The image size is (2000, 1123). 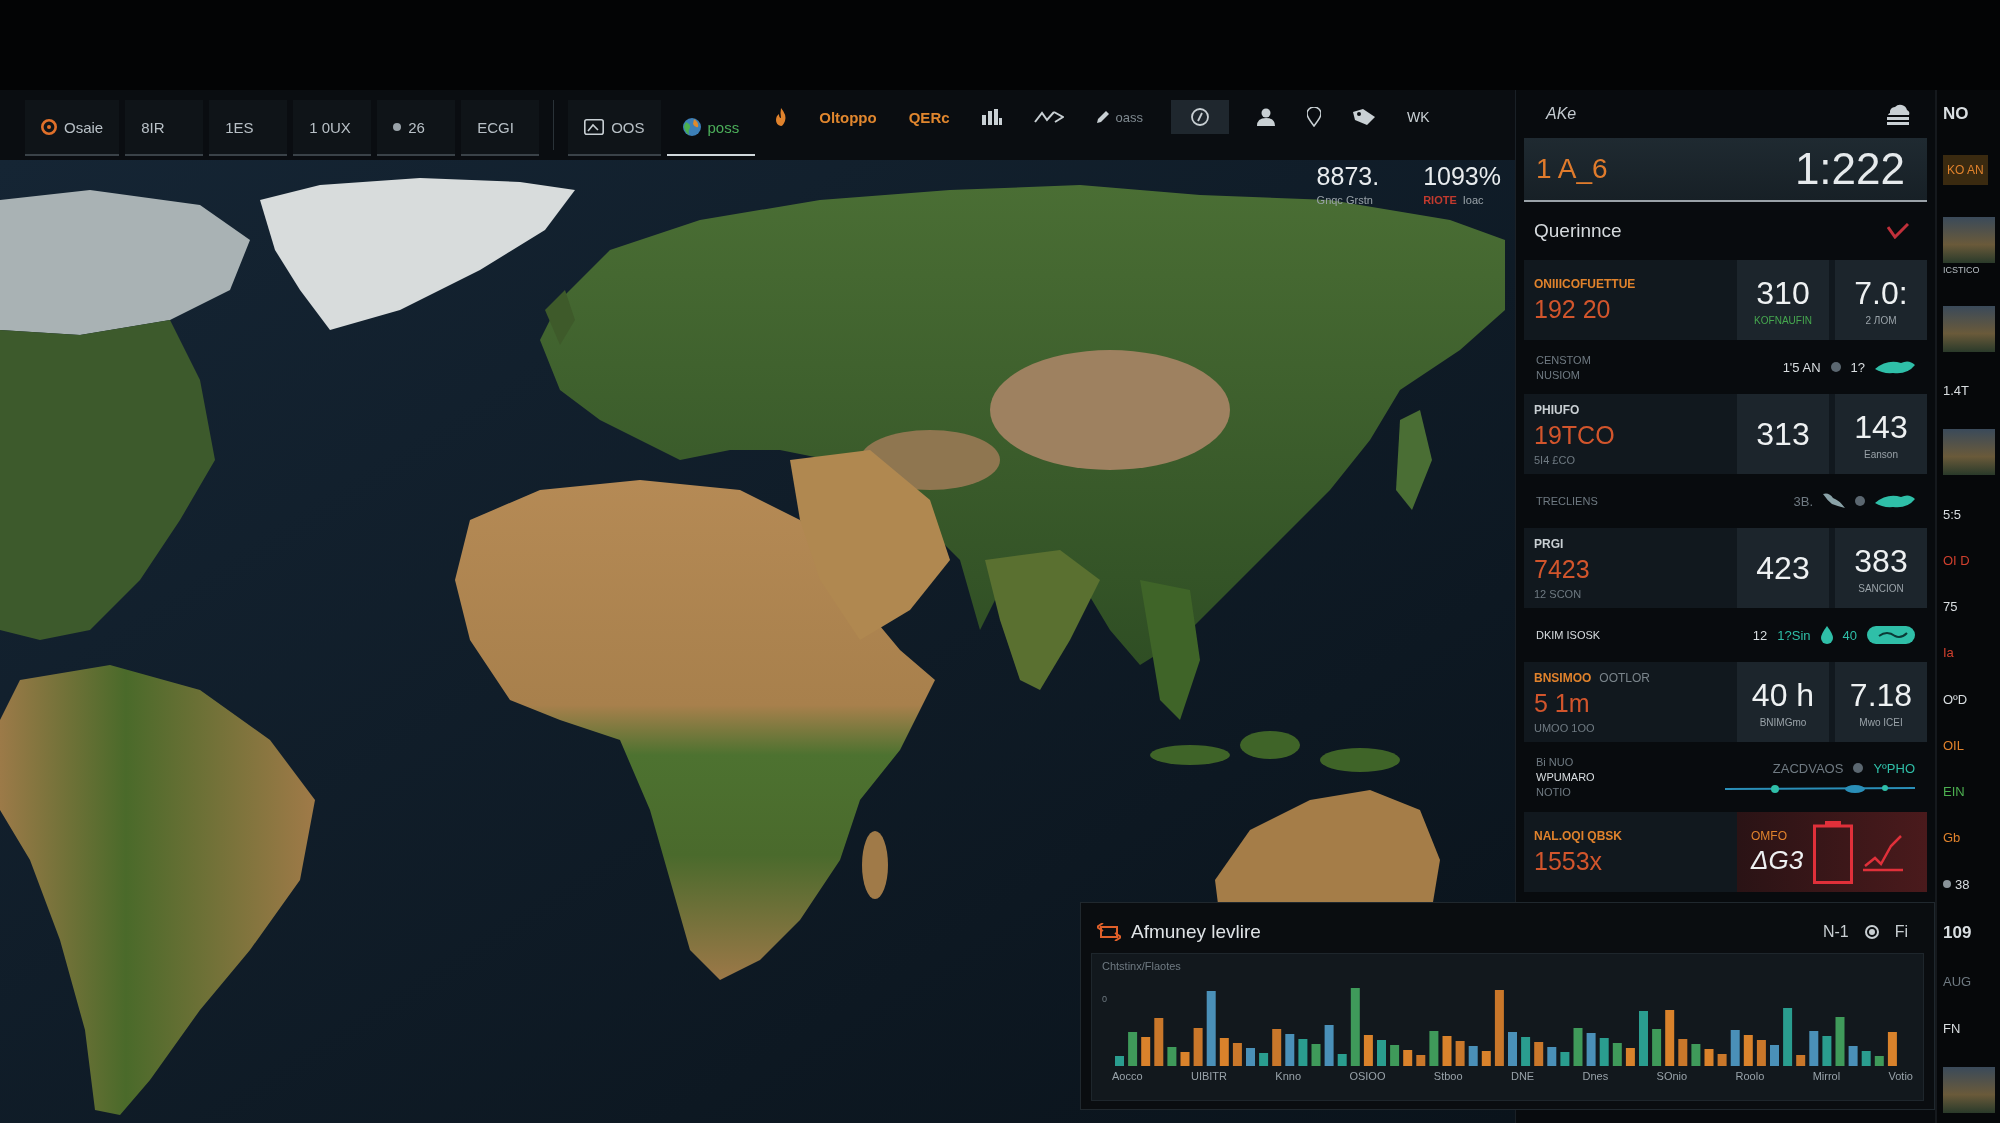 What do you see at coordinates (49, 127) in the screenshot?
I see `ring-icon` at bounding box center [49, 127].